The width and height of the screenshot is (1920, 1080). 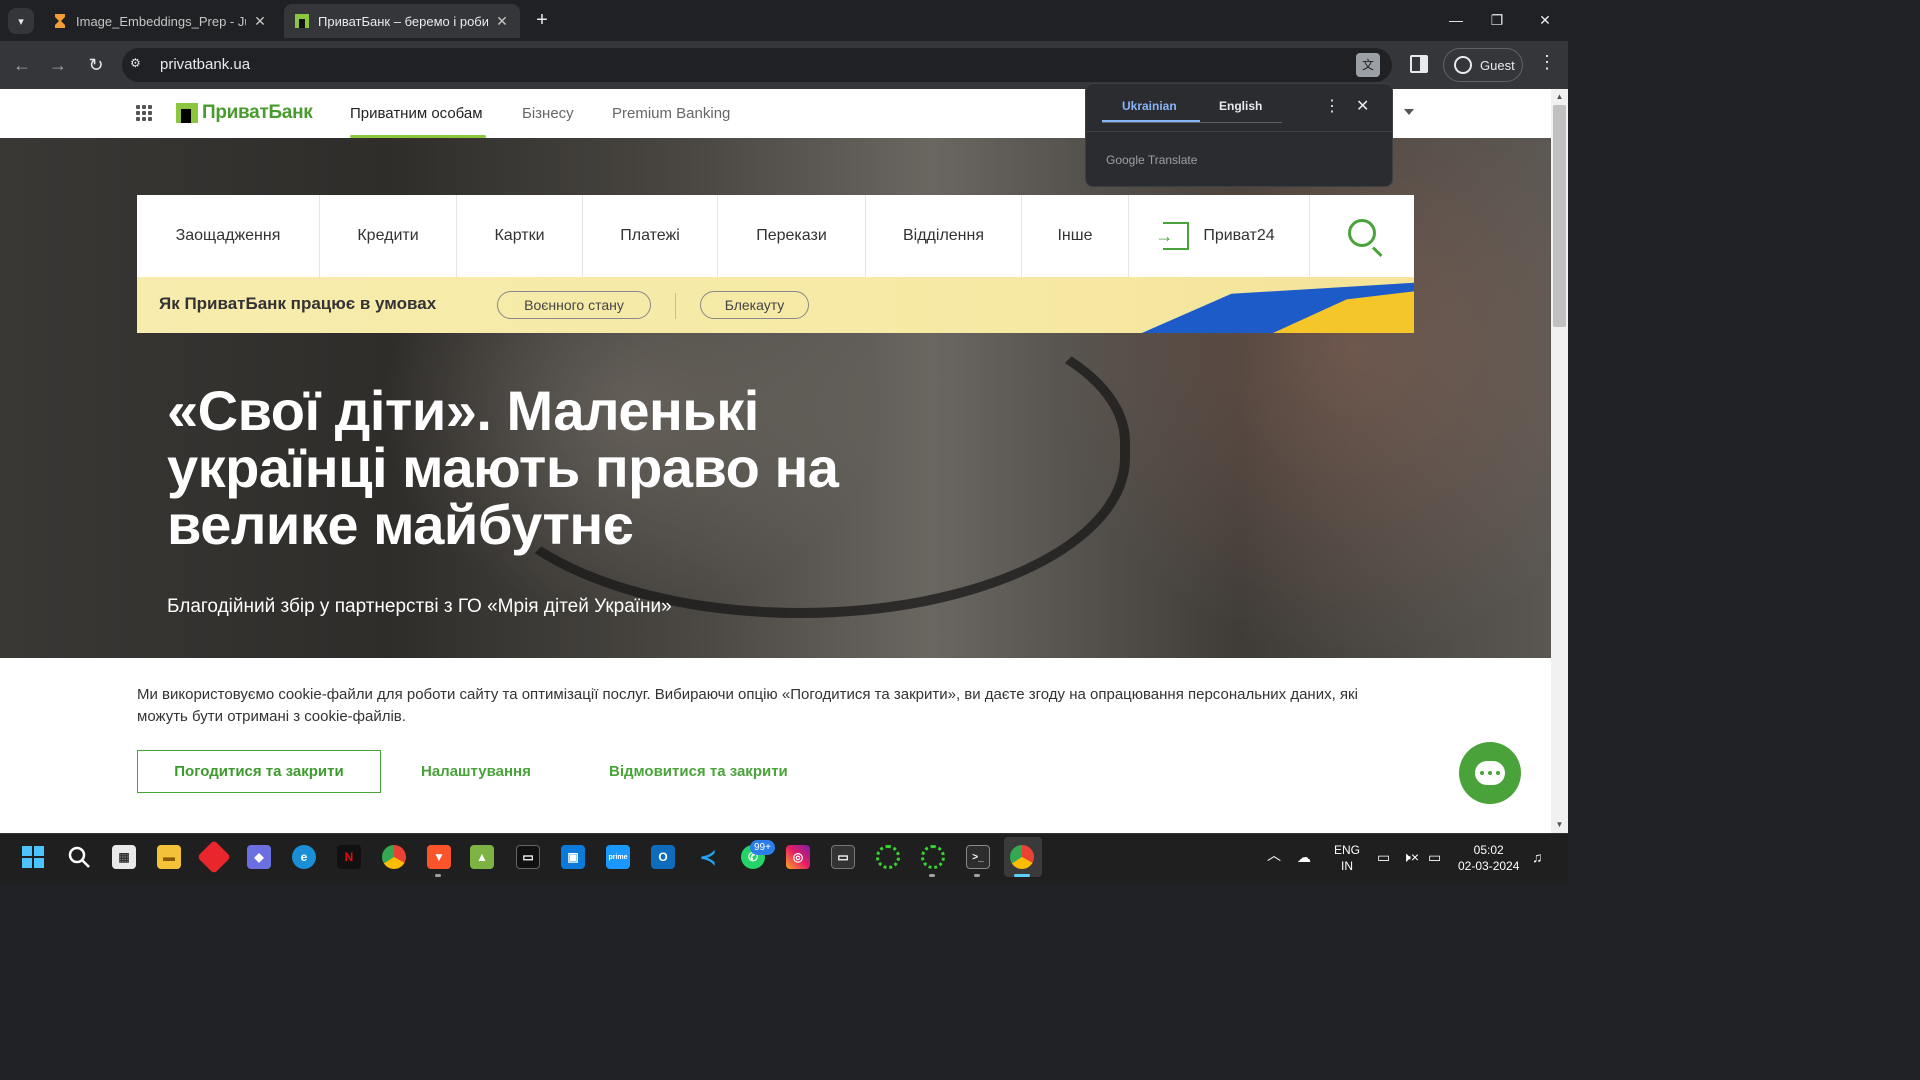 I want to click on chat-icon, so click(x=1490, y=773).